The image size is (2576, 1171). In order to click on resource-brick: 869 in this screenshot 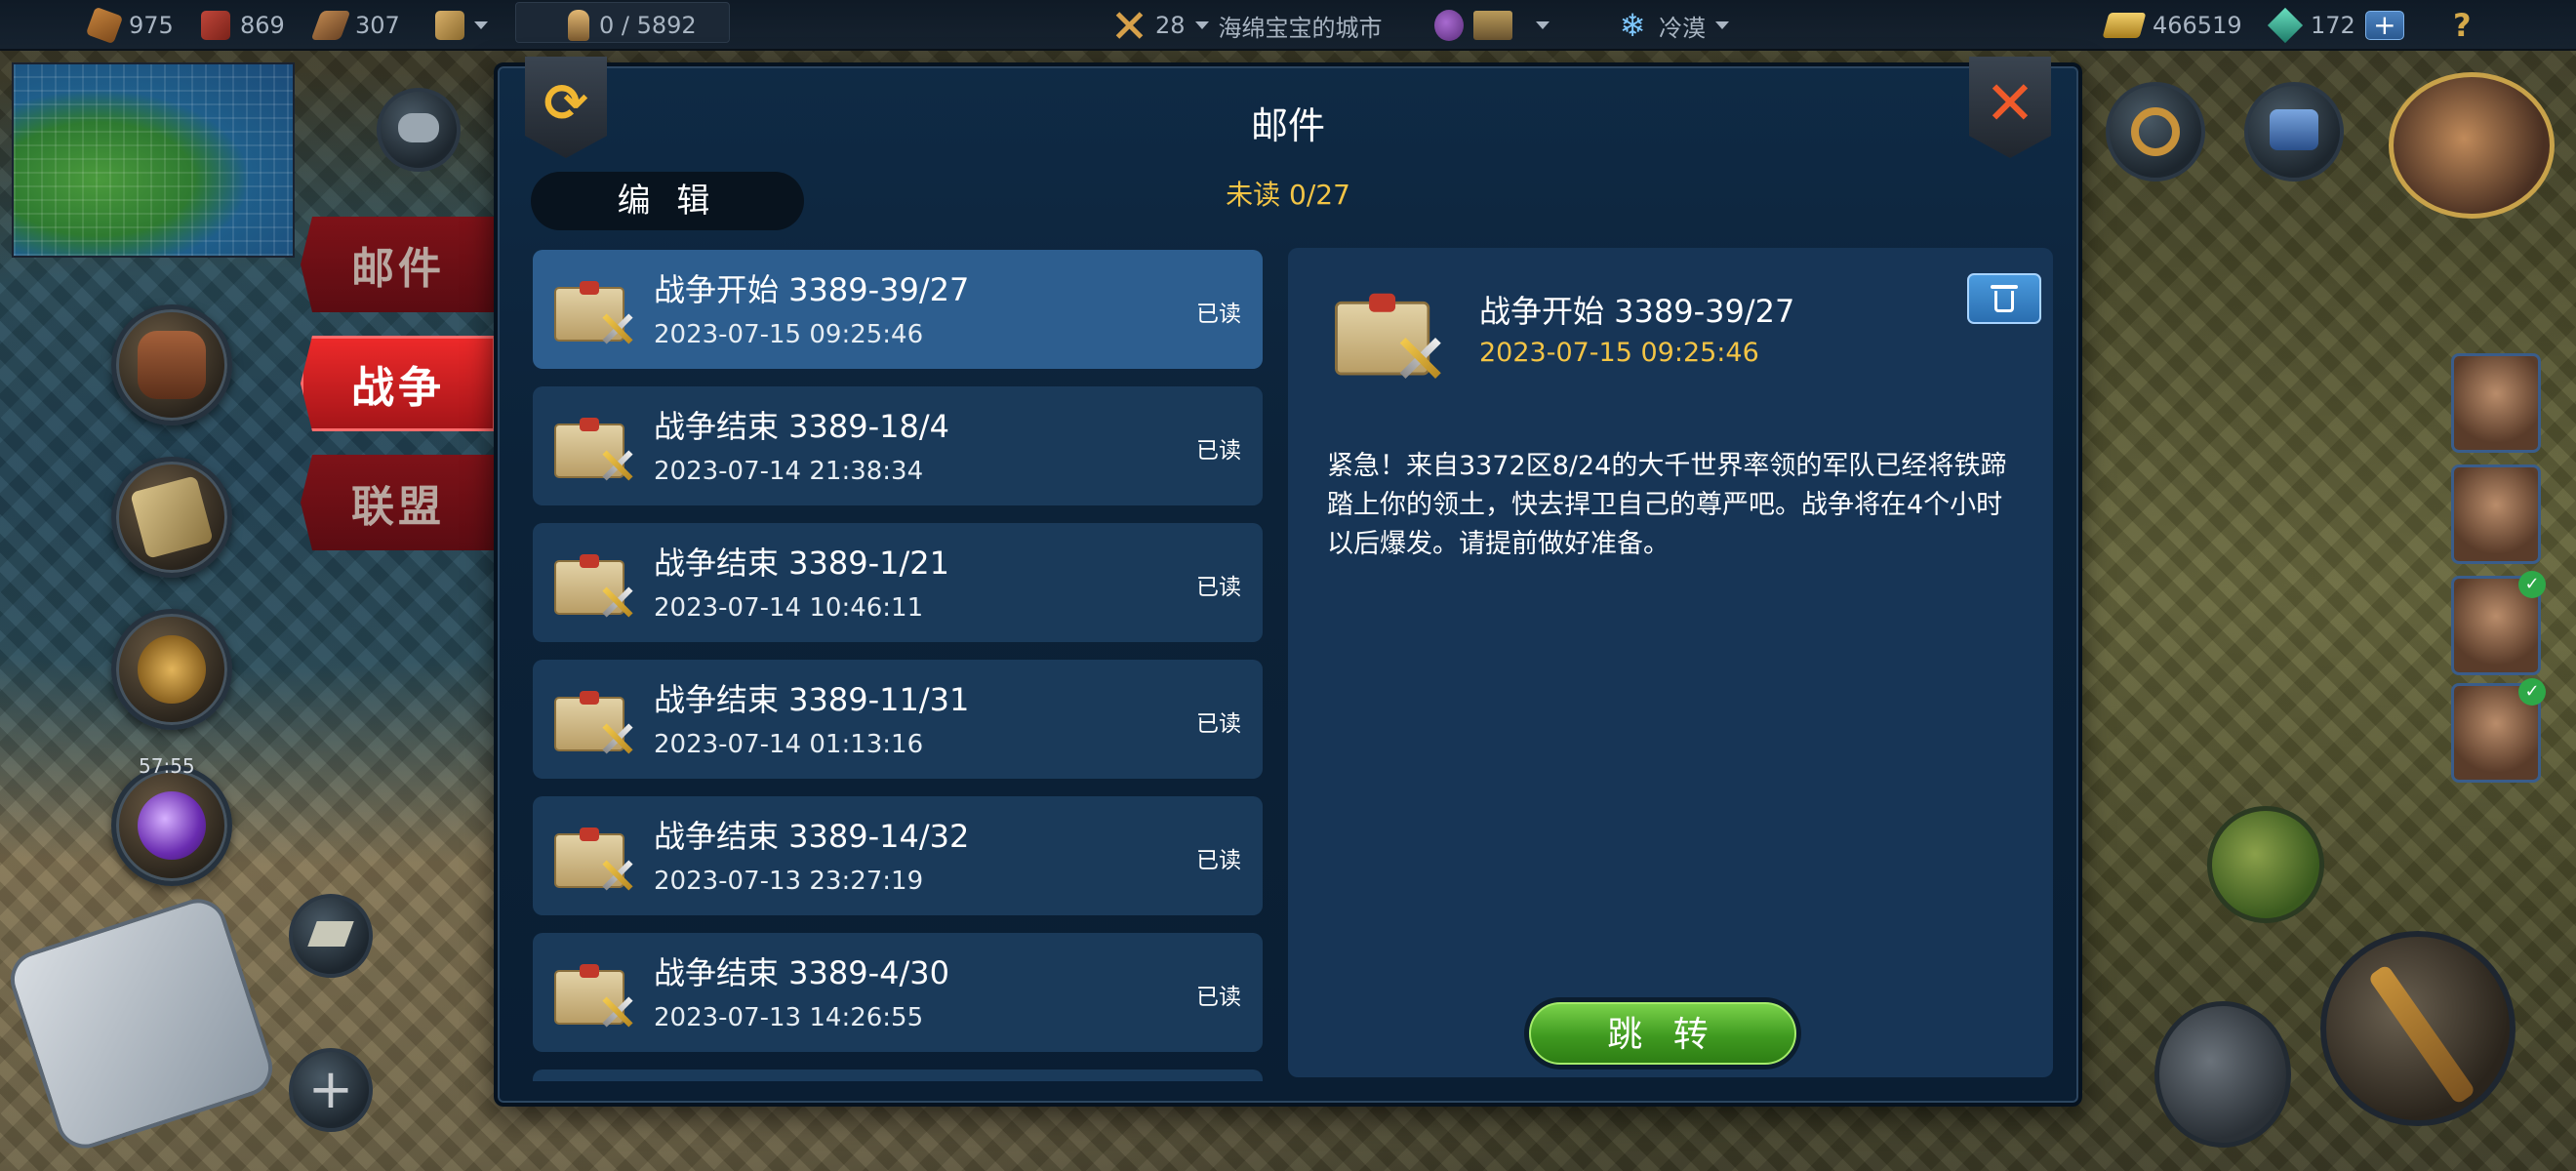, I will do `click(243, 25)`.